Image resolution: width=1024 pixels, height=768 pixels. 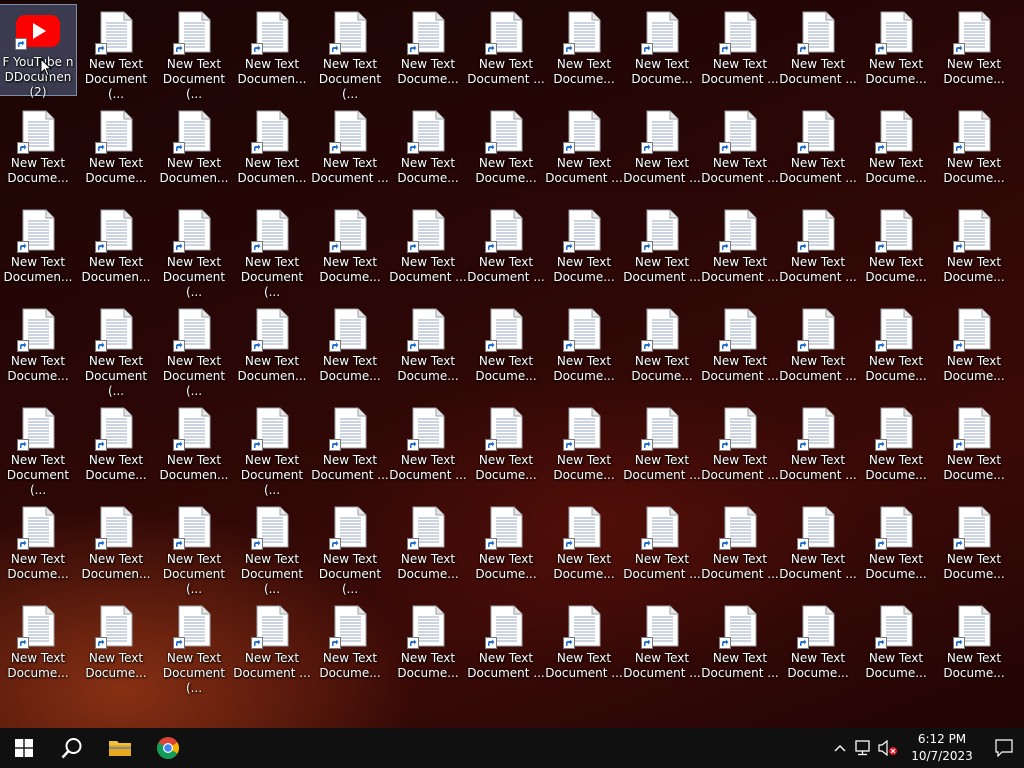 I want to click on volume-button, so click(x=888, y=748).